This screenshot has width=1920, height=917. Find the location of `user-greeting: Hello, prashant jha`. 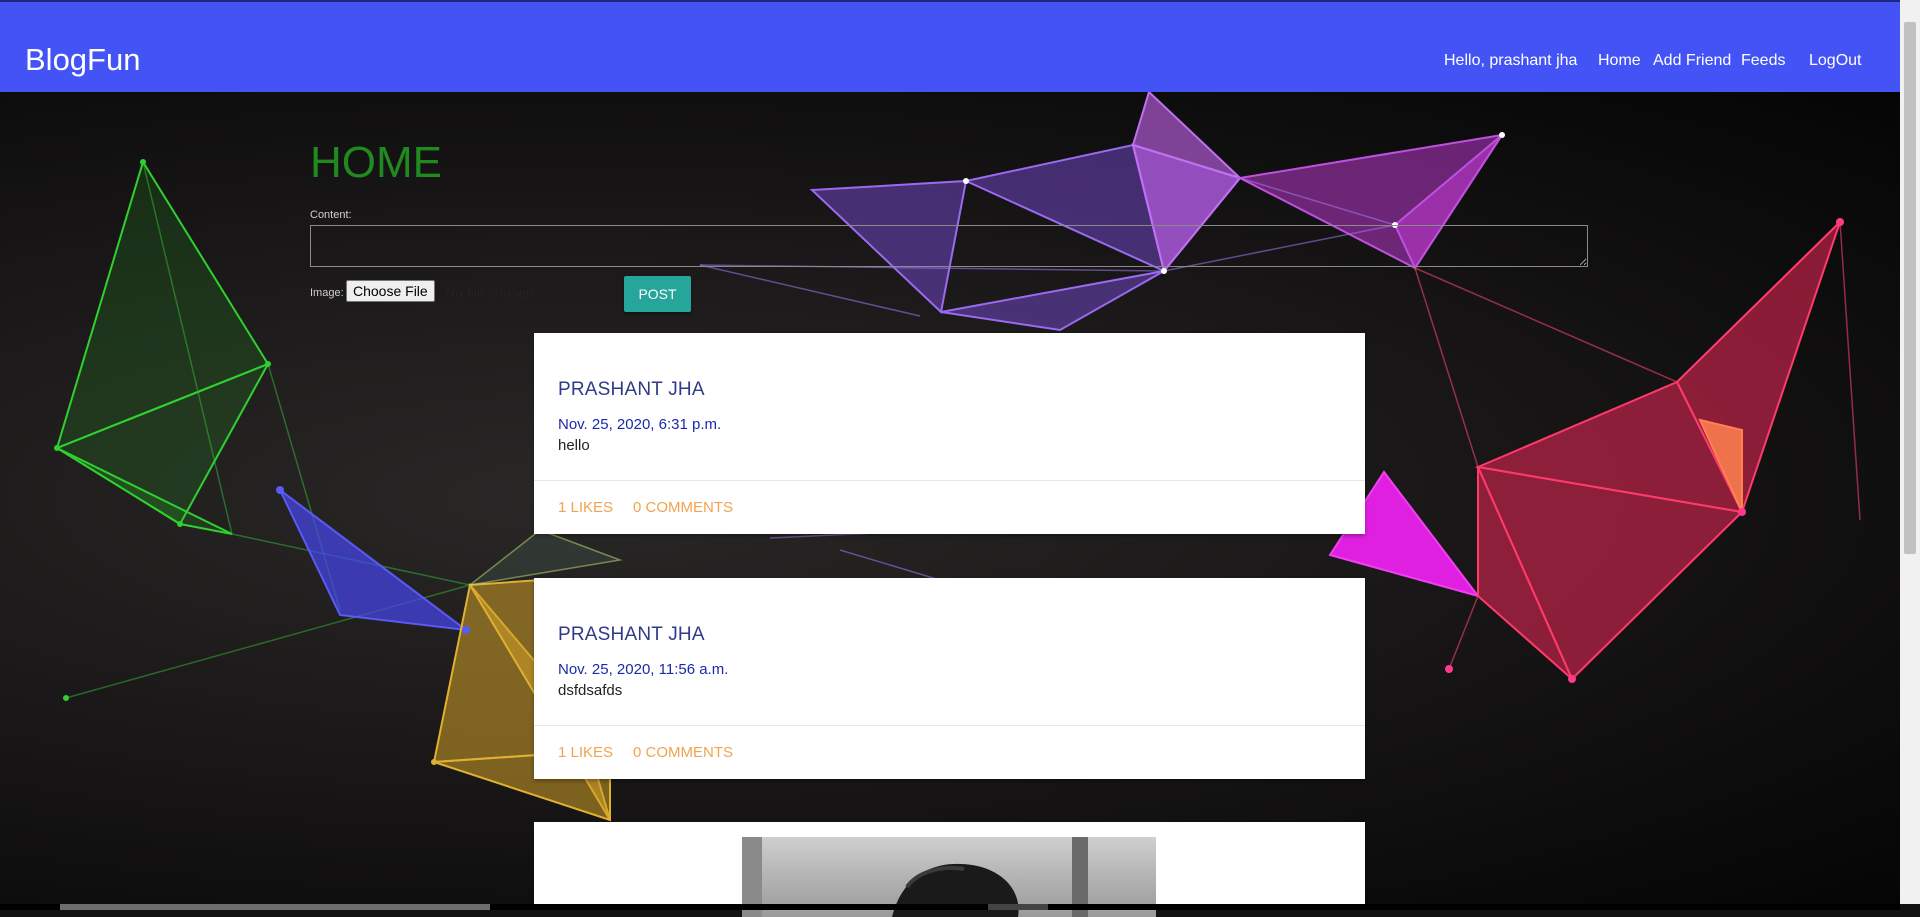

user-greeting: Hello, prashant jha is located at coordinates (1511, 60).